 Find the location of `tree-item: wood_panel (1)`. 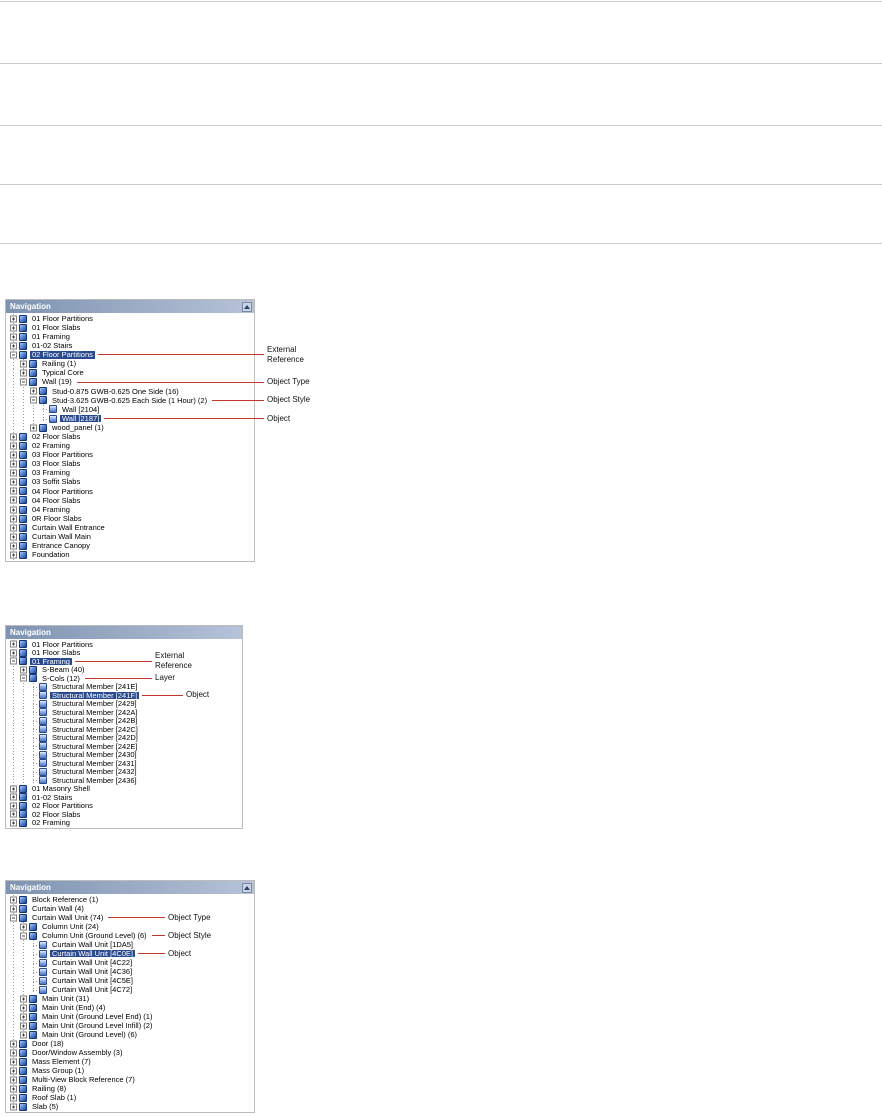

tree-item: wood_panel (1) is located at coordinates (131, 428).